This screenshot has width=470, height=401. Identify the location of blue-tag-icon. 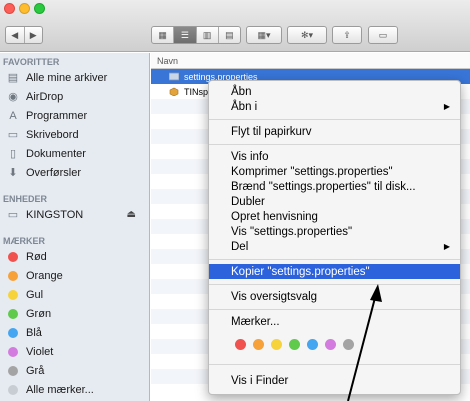
(13, 332).